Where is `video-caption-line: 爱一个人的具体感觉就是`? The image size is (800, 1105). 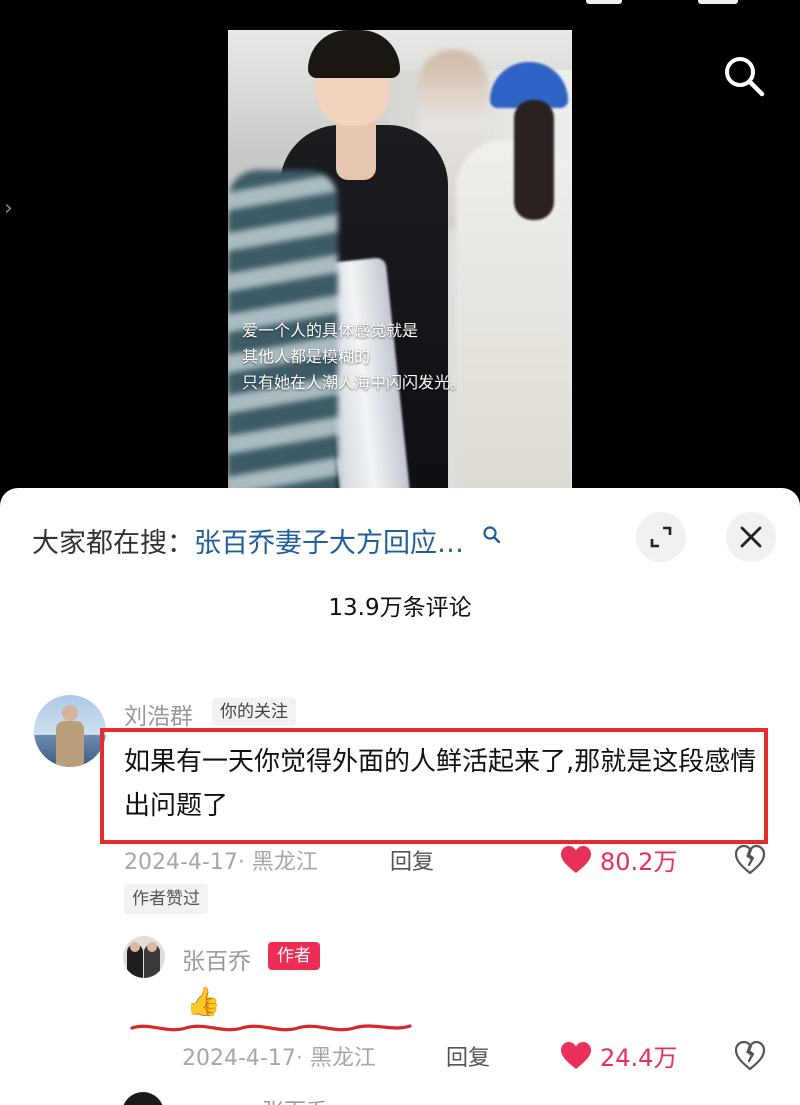
video-caption-line: 爱一个人的具体感觉就是 is located at coordinates (330, 330).